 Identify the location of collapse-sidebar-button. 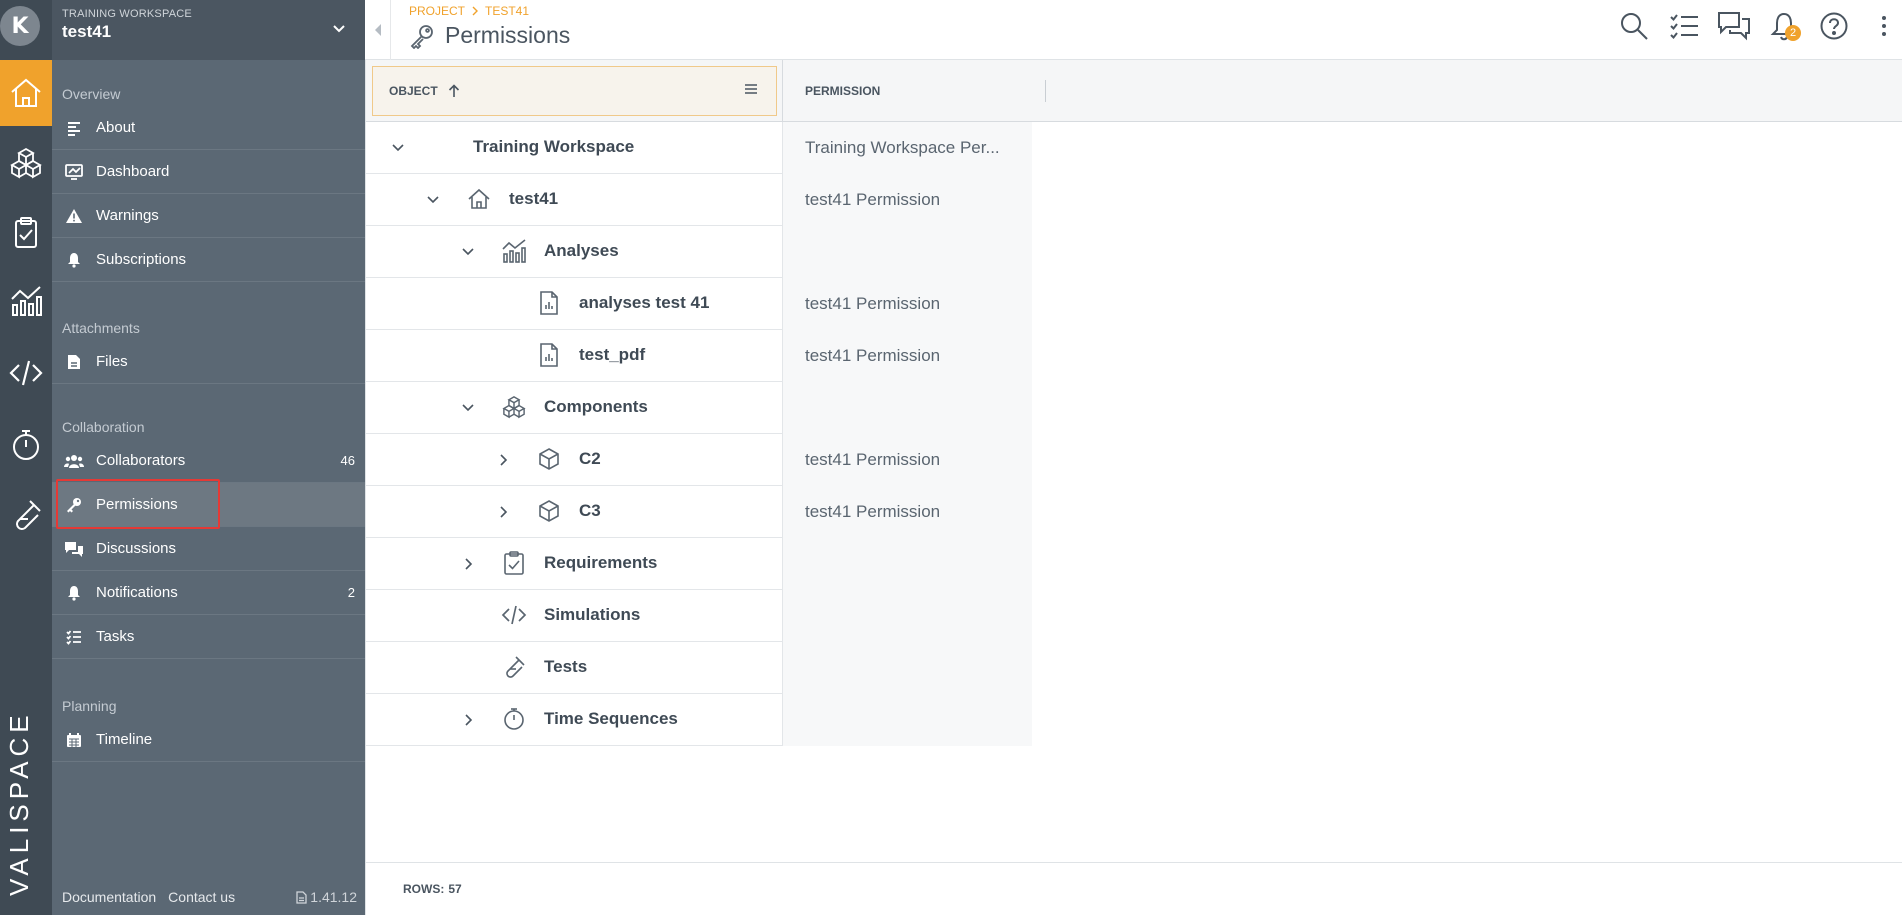
(378, 30).